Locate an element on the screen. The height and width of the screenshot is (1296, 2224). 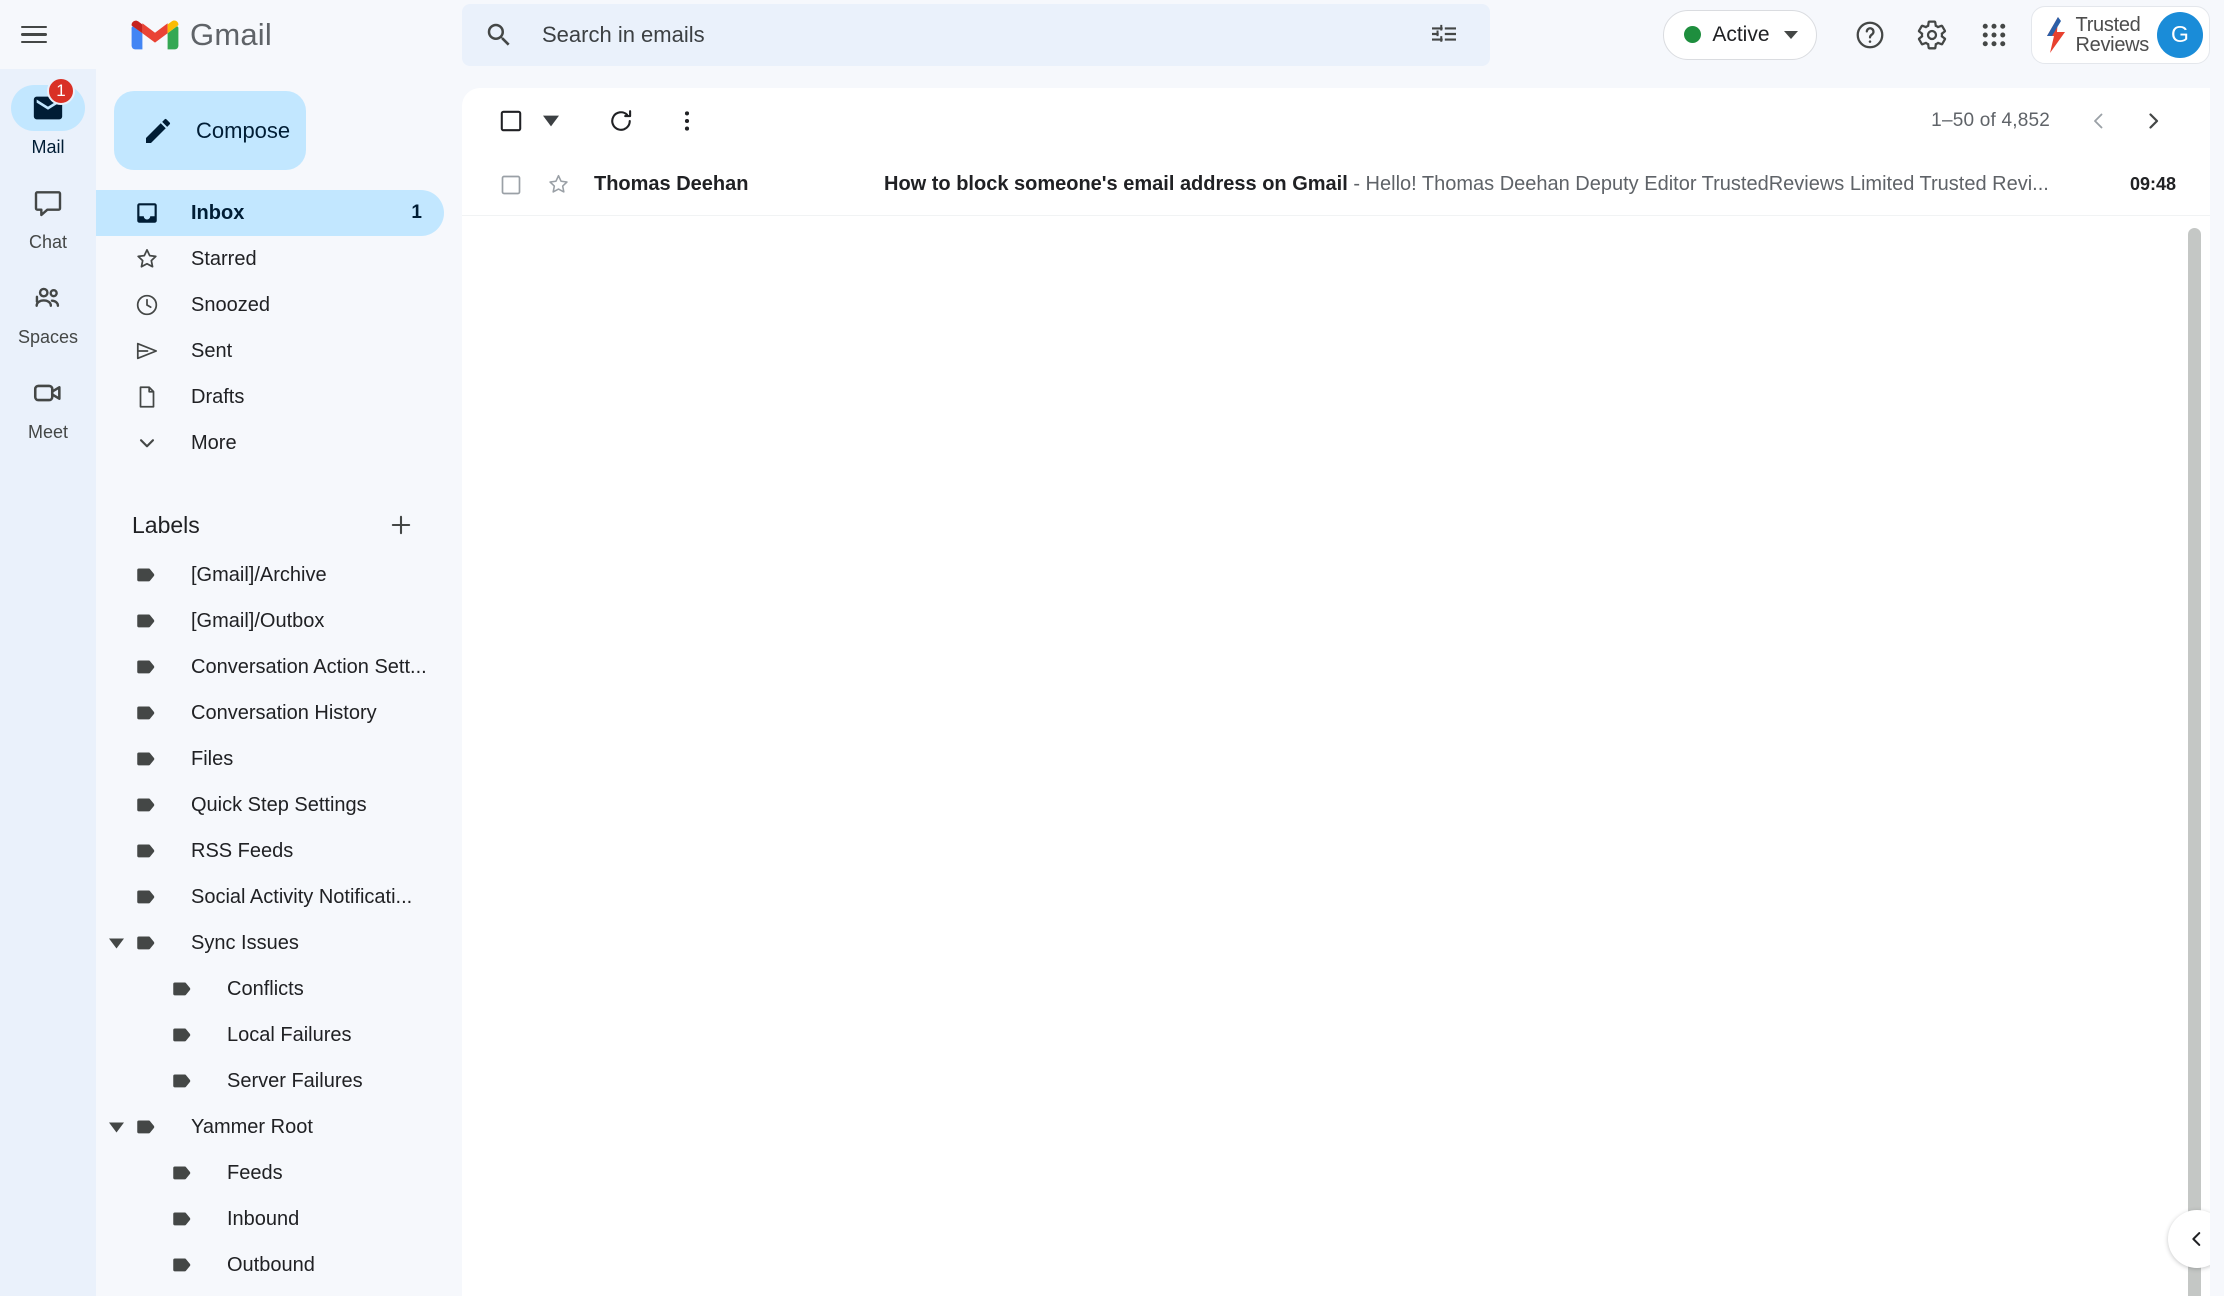
sidebar-item-more: More is located at coordinates (270, 443).